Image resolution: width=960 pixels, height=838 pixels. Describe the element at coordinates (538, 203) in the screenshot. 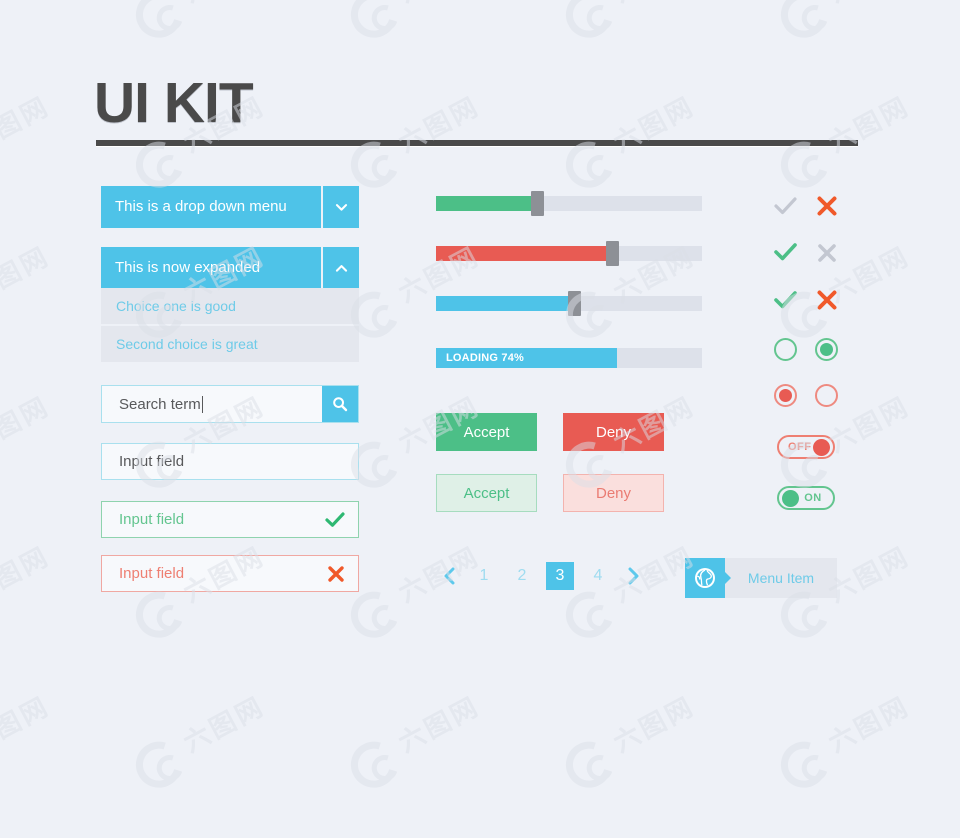

I see `slider-green-knob` at that location.